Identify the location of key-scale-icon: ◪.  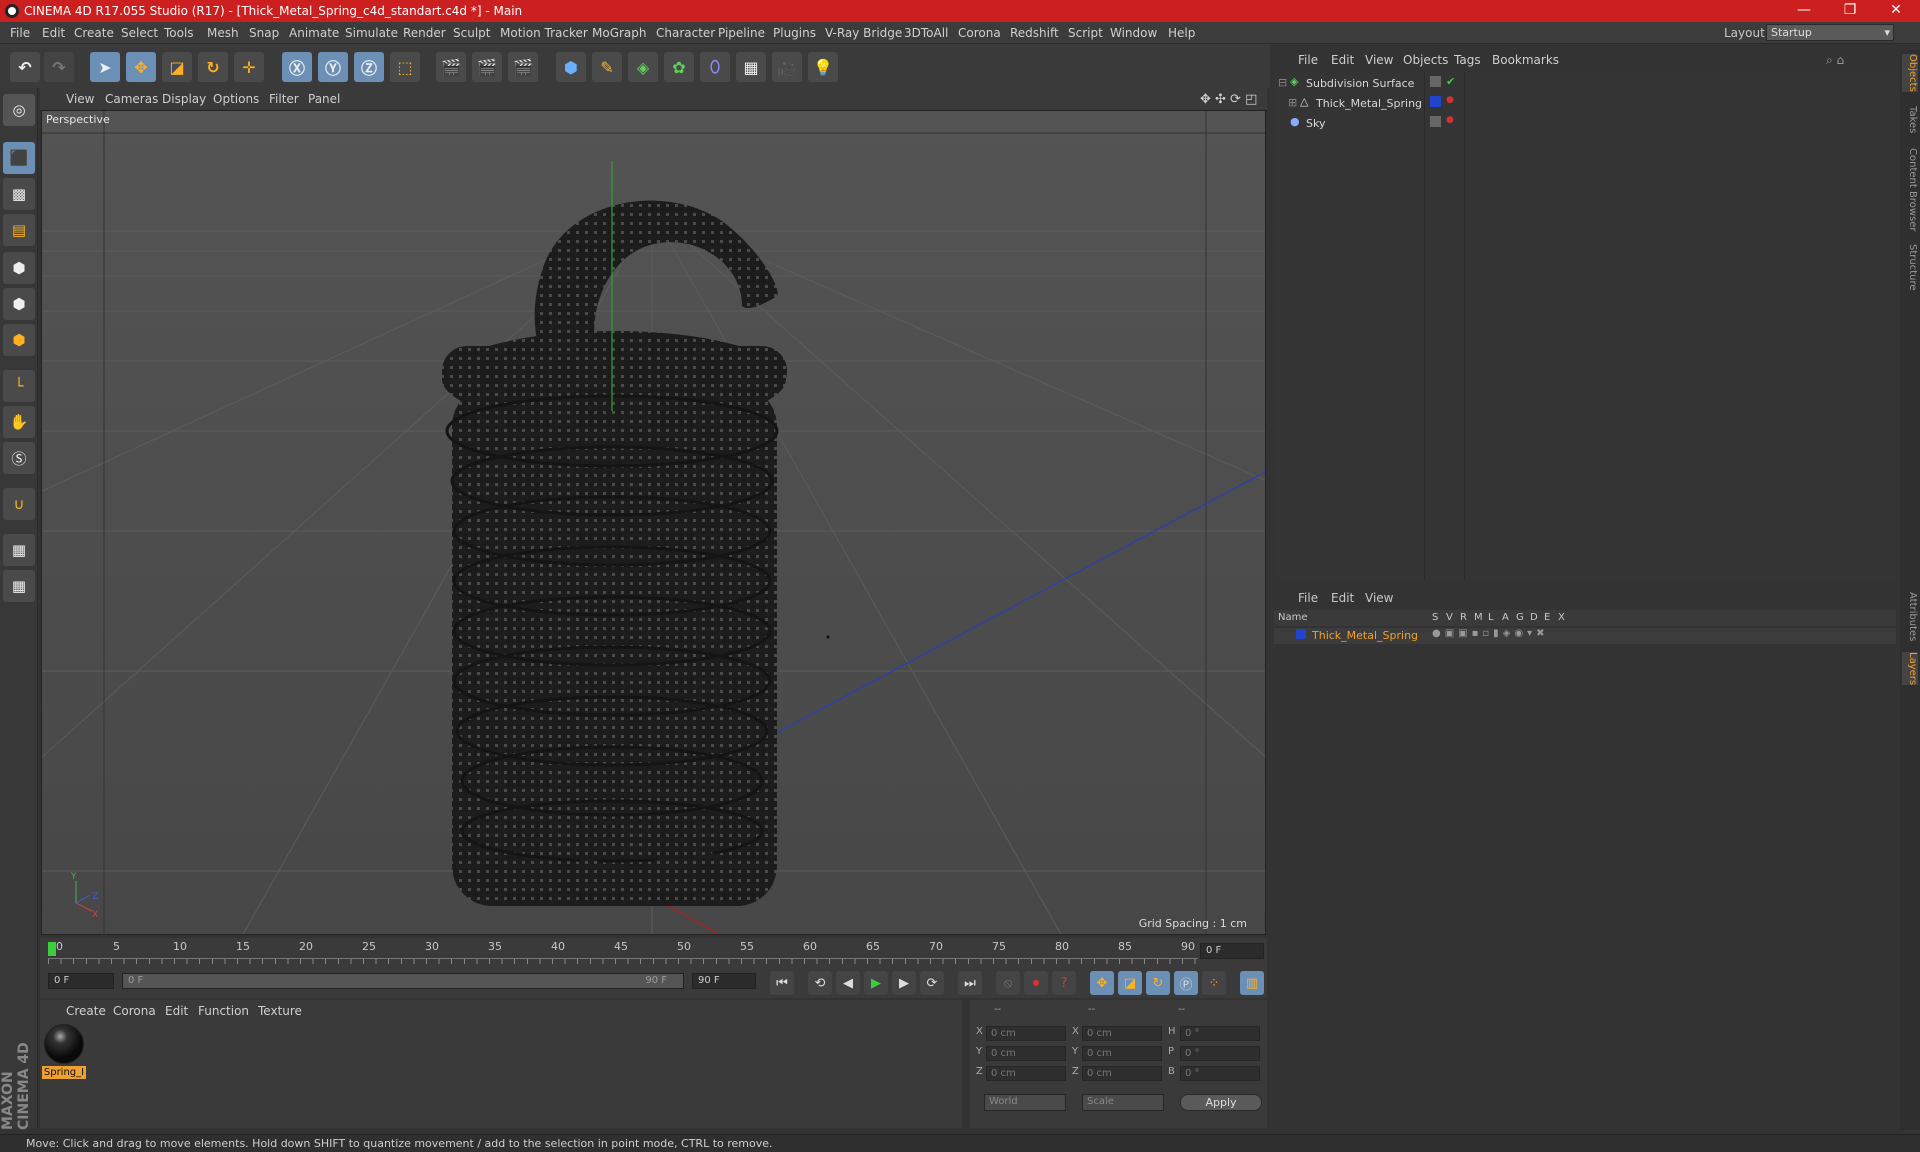
(1130, 983).